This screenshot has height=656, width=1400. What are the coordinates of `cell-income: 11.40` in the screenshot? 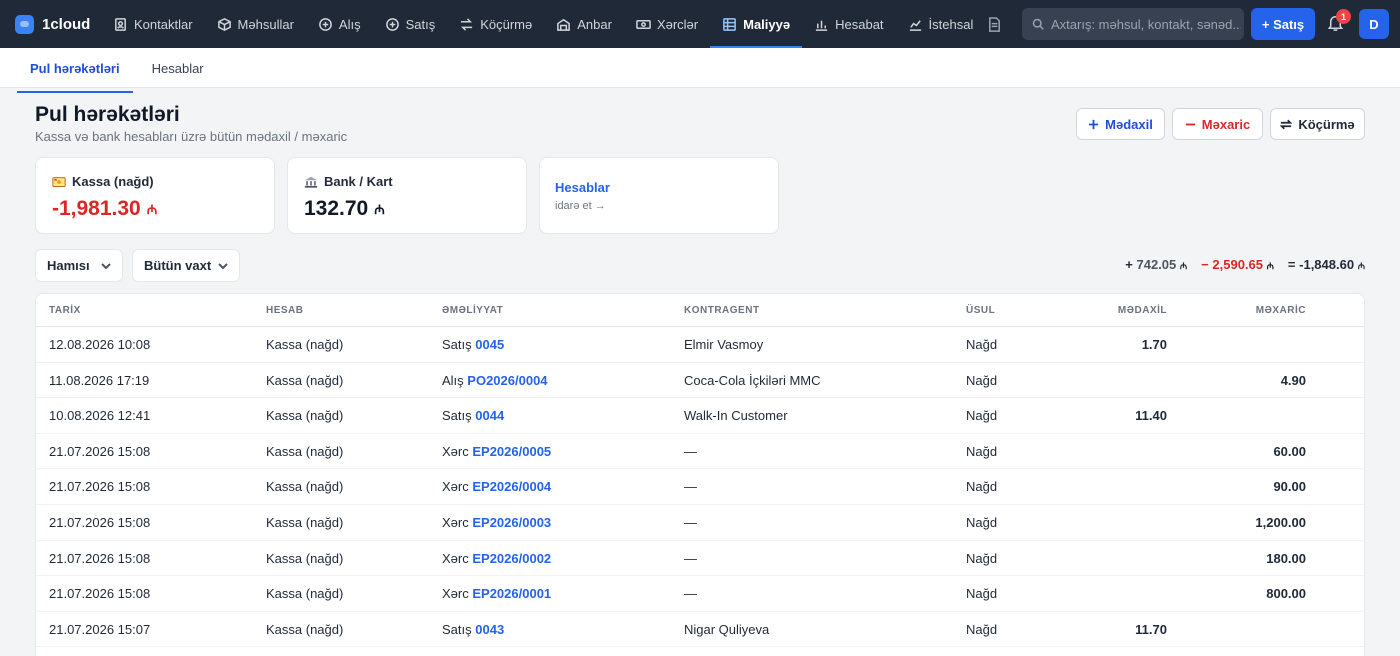 It's located at (1151, 416).